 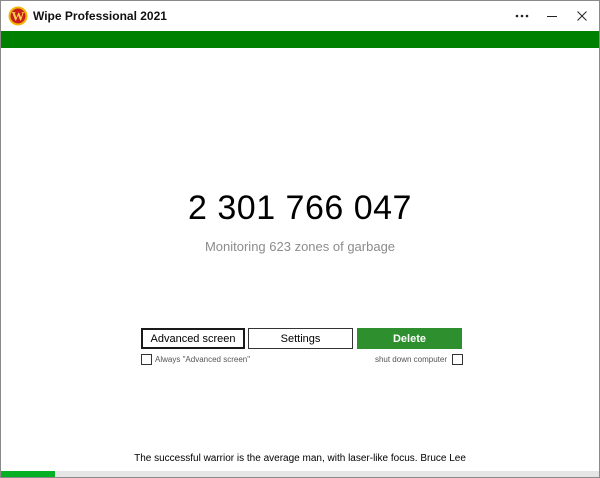 I want to click on app-logo-icon: W, so click(x=18, y=16).